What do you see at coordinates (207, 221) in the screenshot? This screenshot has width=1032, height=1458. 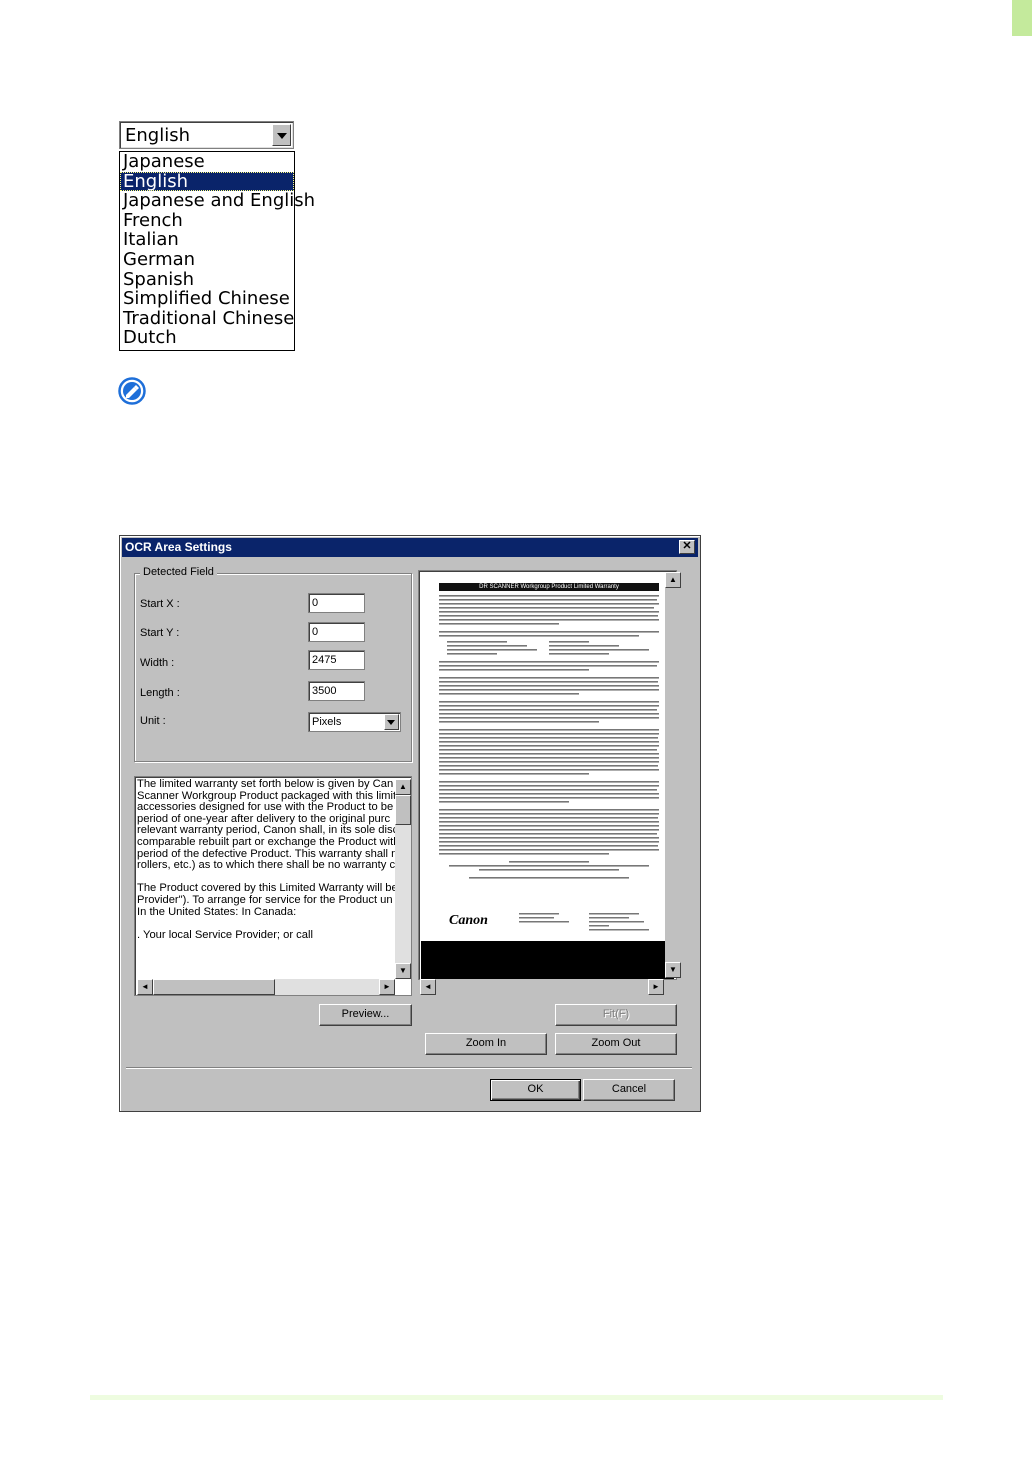 I see `language-option: French` at bounding box center [207, 221].